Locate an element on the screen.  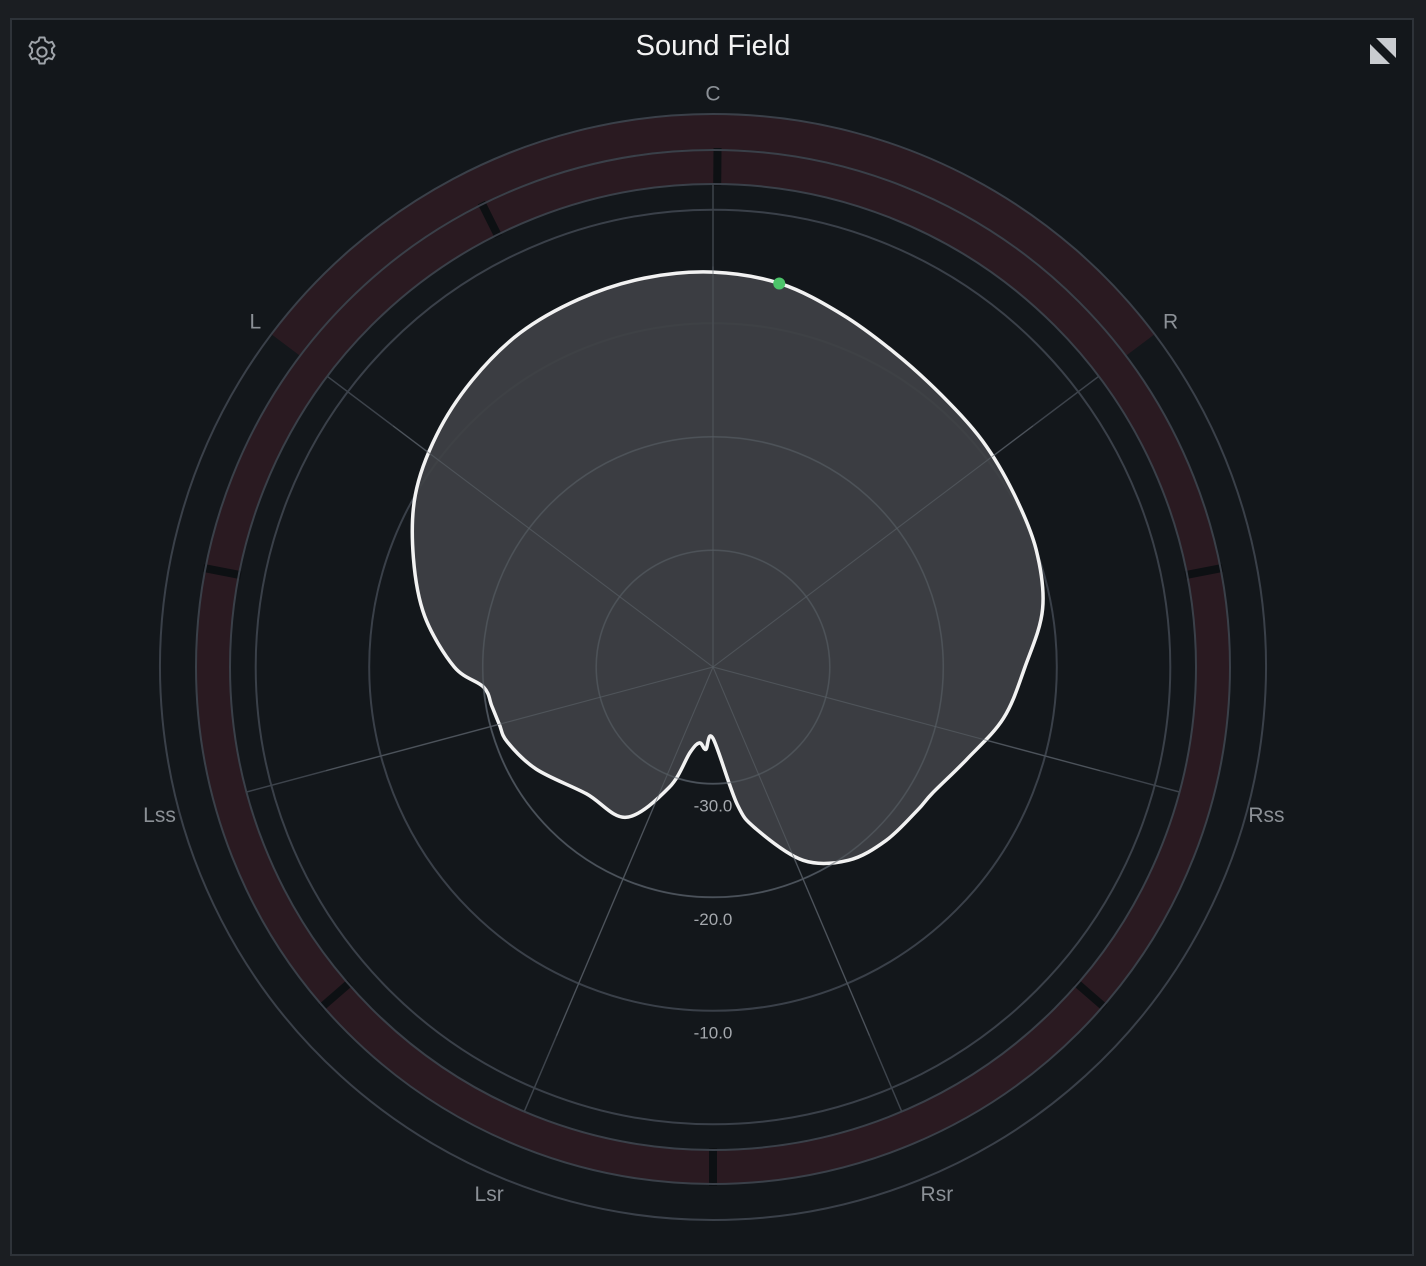
position-indicator is located at coordinates (779, 283).